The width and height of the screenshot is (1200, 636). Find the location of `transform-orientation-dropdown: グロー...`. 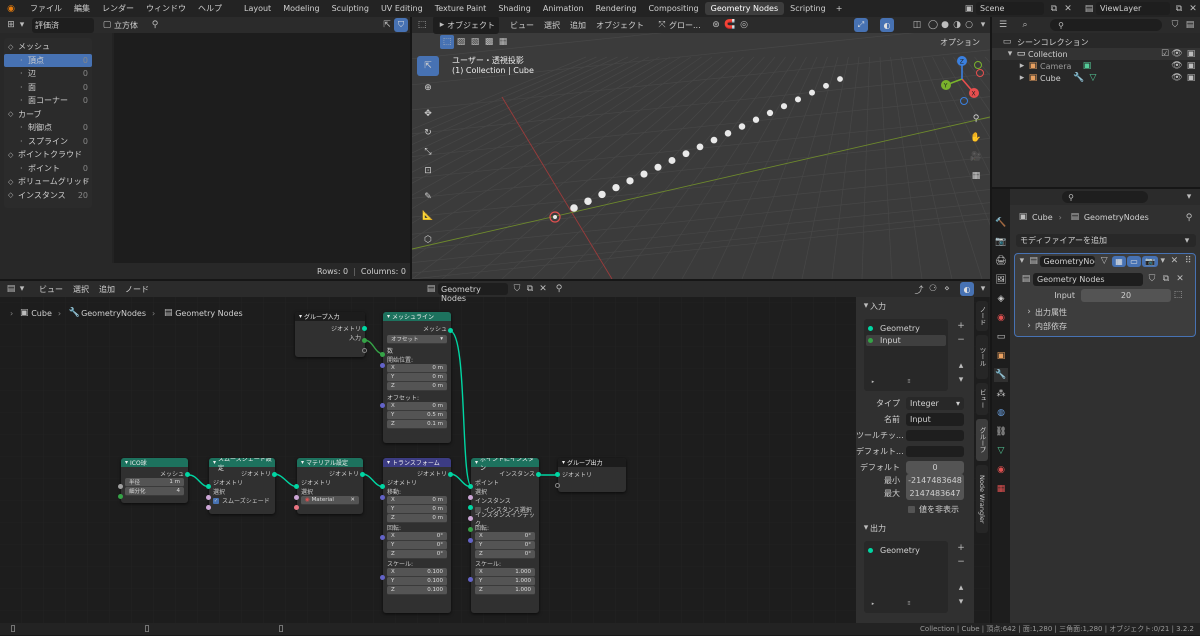

transform-orientation-dropdown: グロー... is located at coordinates (689, 25).